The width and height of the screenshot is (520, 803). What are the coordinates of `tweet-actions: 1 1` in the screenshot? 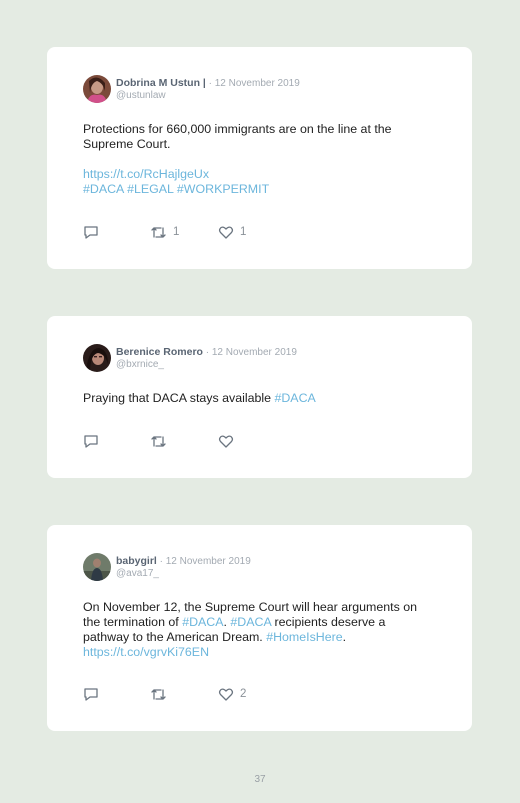 It's located at (233, 232).